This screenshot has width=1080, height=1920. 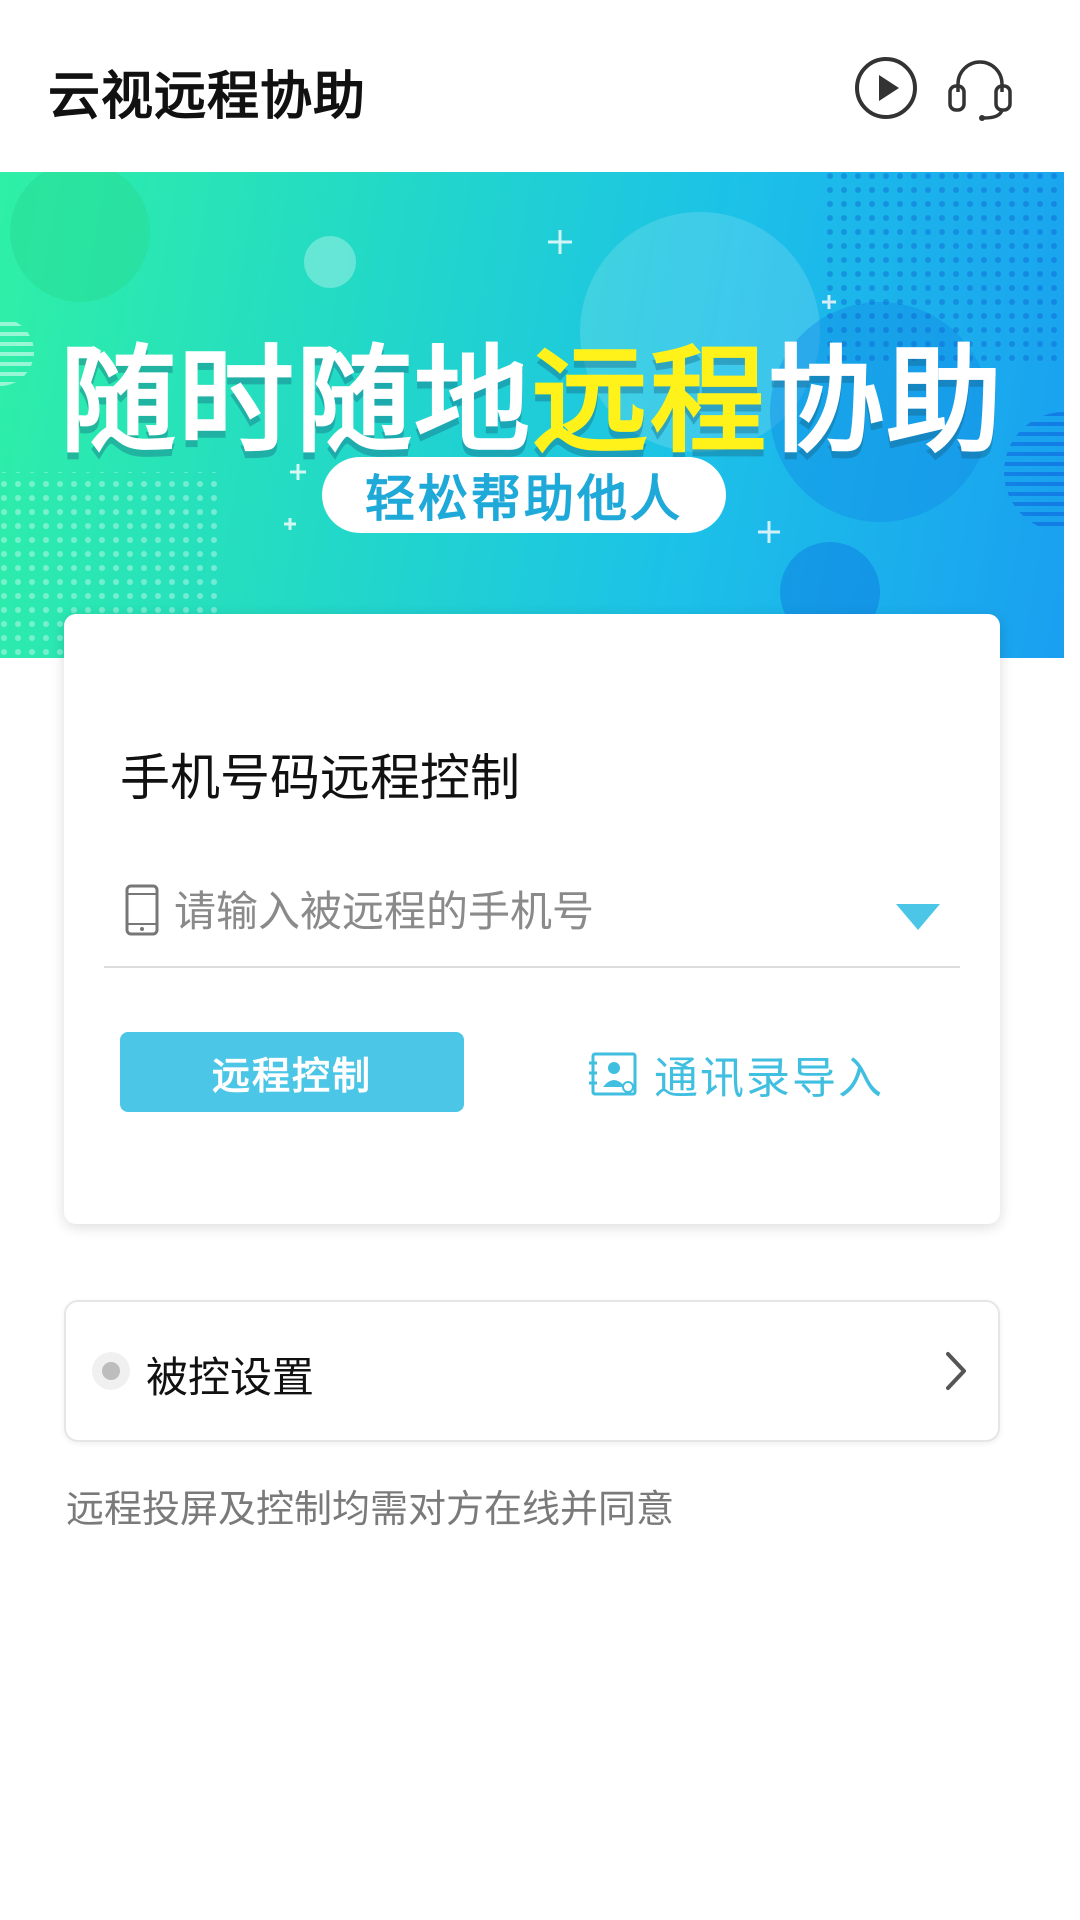 I want to click on phone-number-input, so click(x=524, y=911).